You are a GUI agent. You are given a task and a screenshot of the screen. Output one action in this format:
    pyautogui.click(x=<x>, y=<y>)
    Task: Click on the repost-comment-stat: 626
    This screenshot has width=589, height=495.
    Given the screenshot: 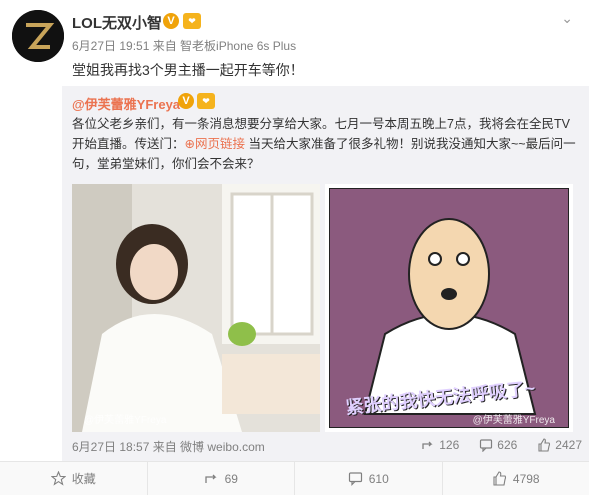 What is the action you would take?
    pyautogui.click(x=498, y=445)
    